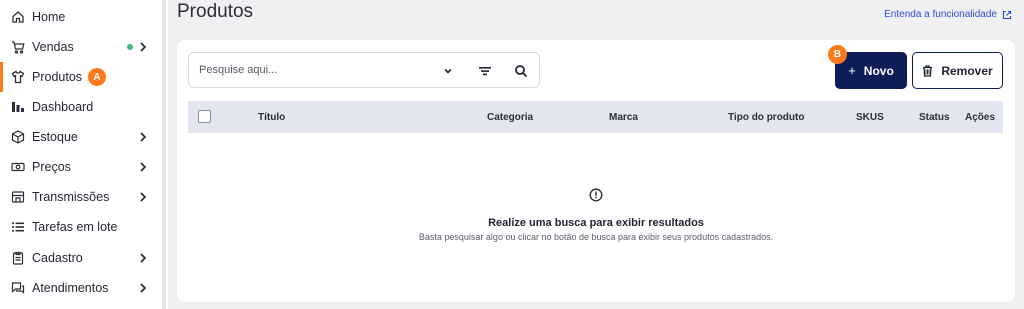 This screenshot has width=1024, height=309. I want to click on sidebar-item-cadastro: Cadastro, so click(80, 258).